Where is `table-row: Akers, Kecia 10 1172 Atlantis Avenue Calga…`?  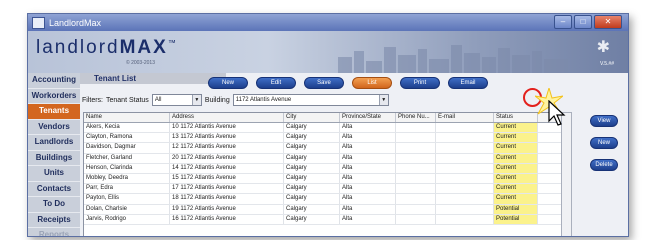
table-row: Akers, Kecia 10 1172 Atlantis Avenue Calga… is located at coordinates (323, 128).